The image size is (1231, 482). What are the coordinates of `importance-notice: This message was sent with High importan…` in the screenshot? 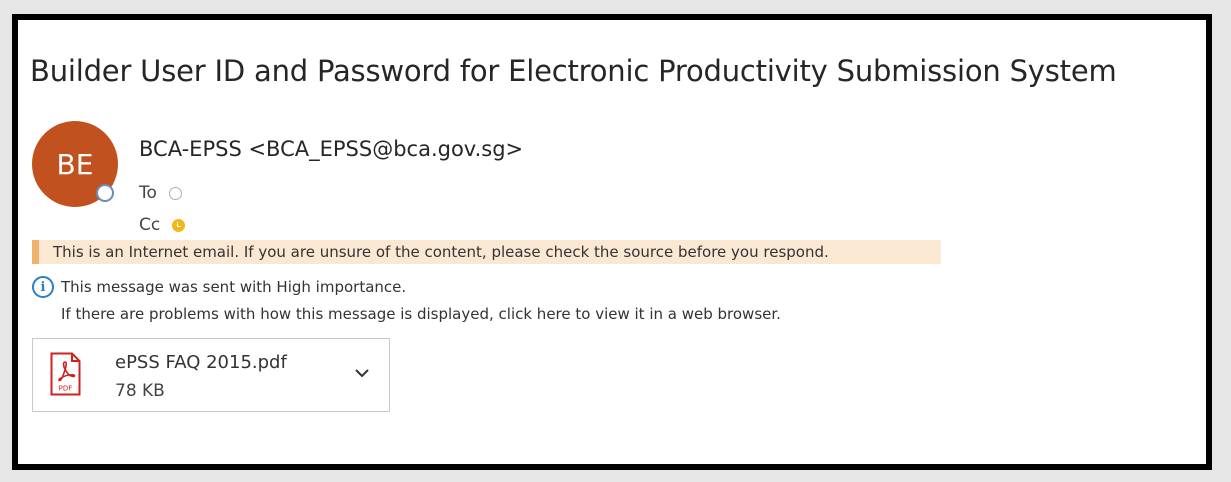 It's located at (234, 287).